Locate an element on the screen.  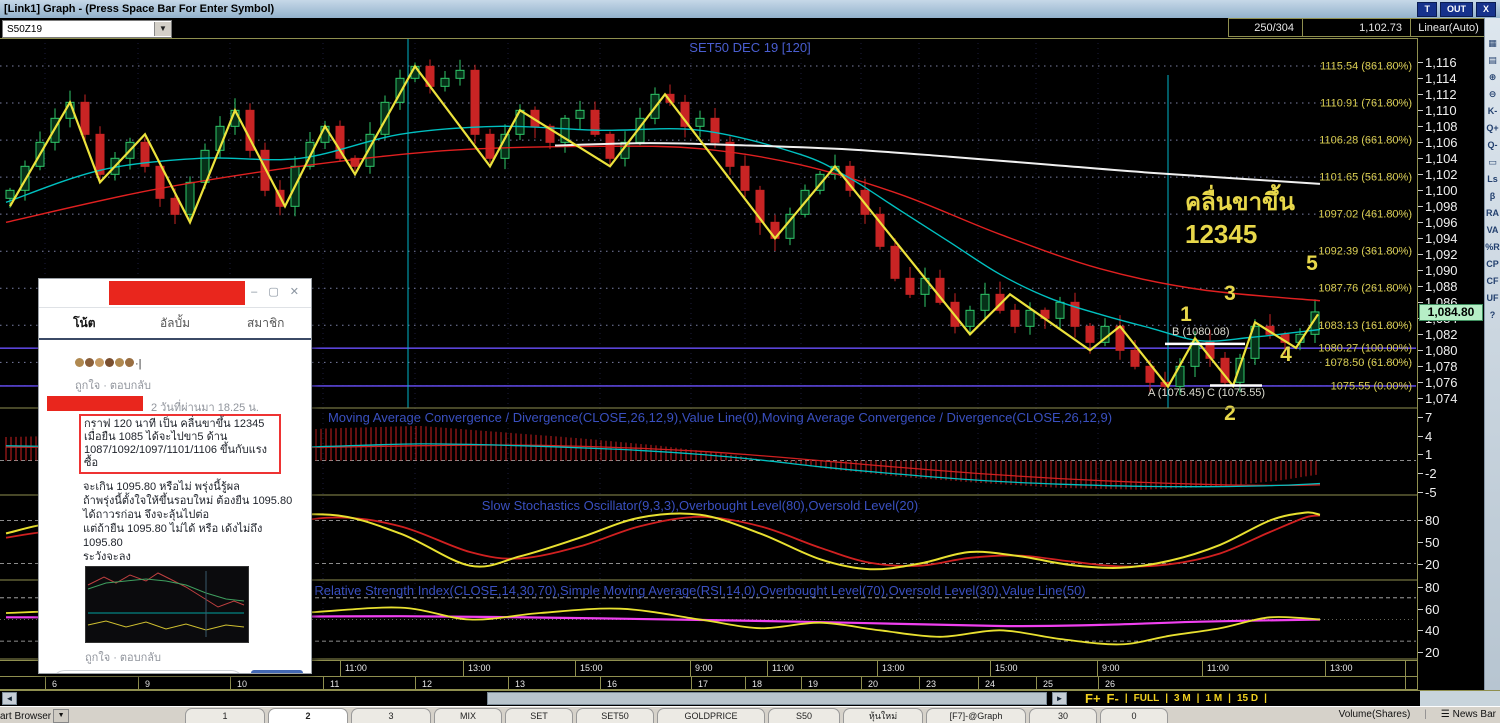
date-label: 9 is located at coordinates (148, 684).